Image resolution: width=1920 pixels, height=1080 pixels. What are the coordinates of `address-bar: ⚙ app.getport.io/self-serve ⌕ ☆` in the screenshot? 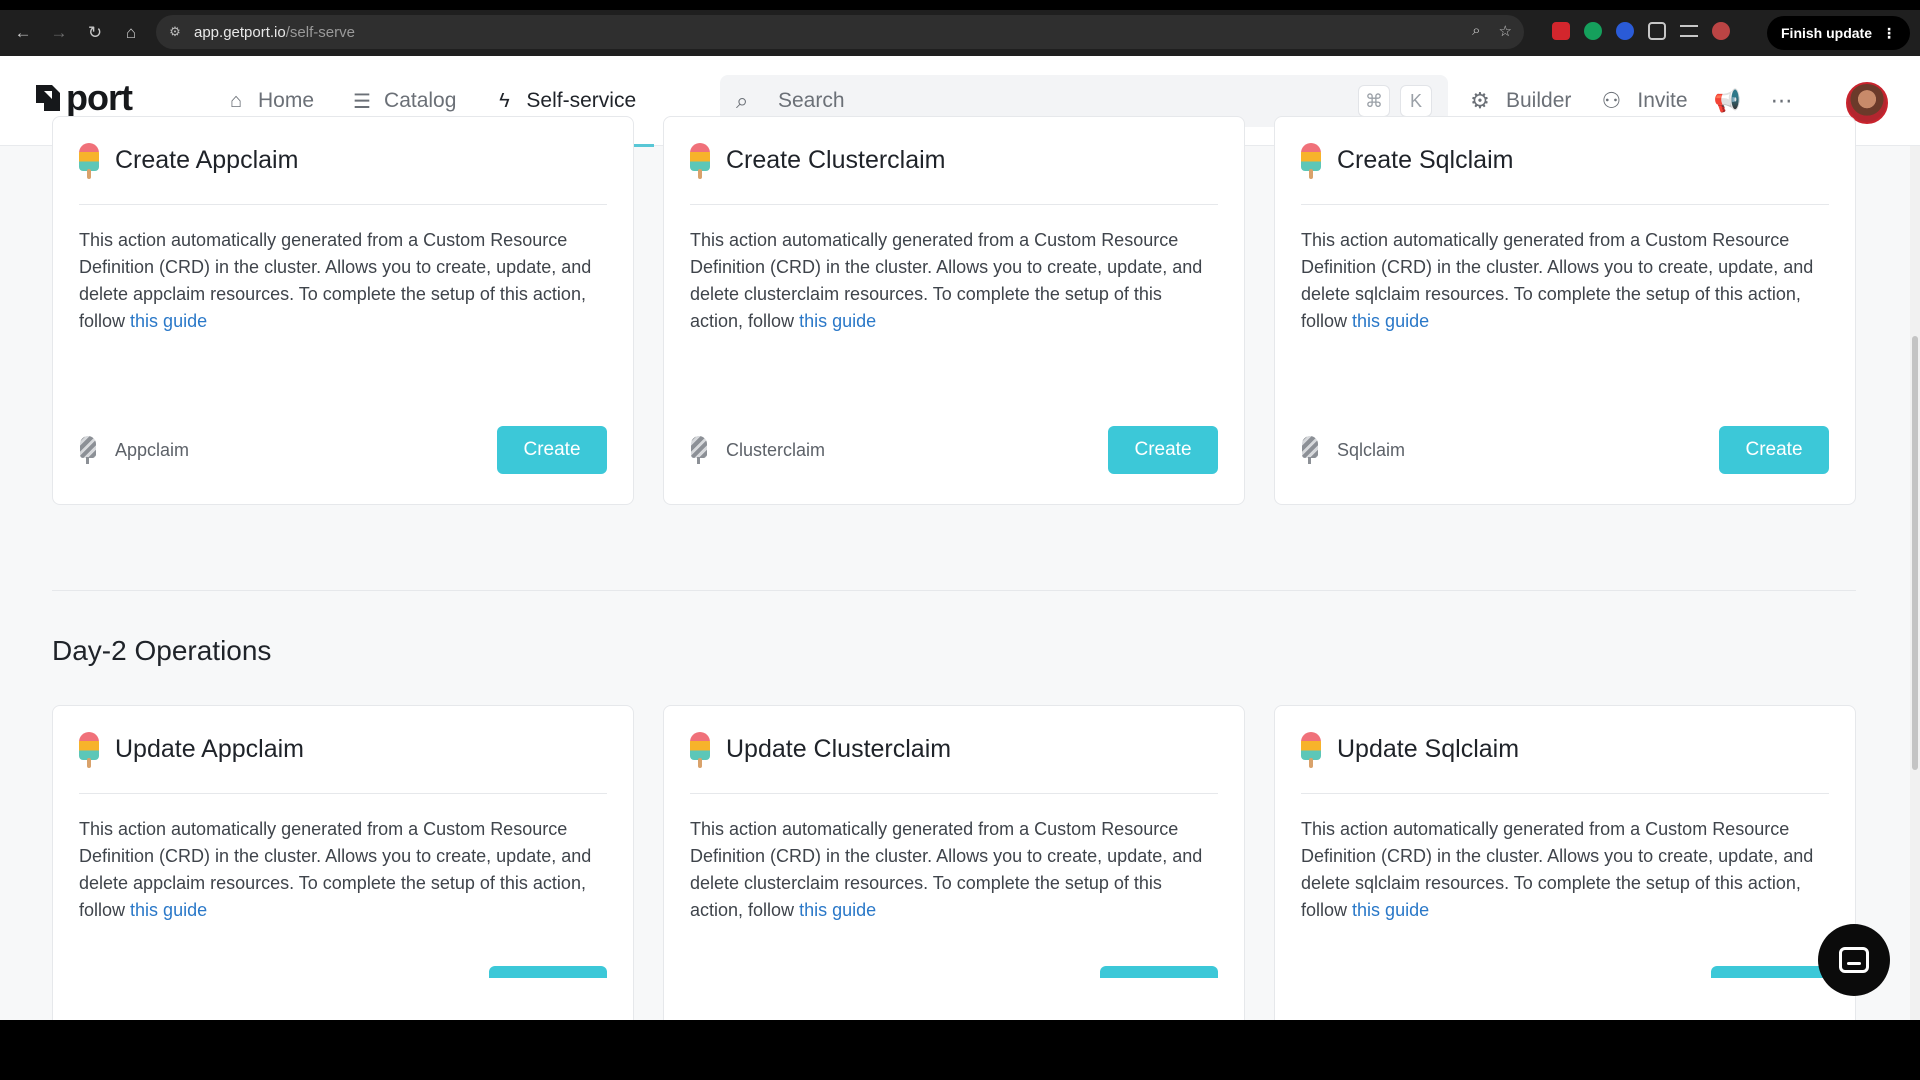 It's located at (840, 32).